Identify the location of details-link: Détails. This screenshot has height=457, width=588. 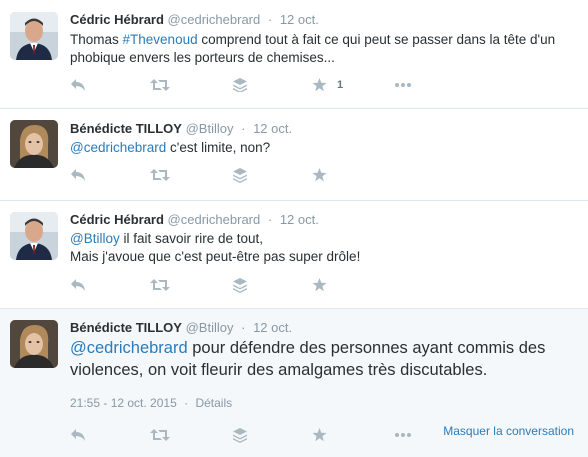
(213, 403).